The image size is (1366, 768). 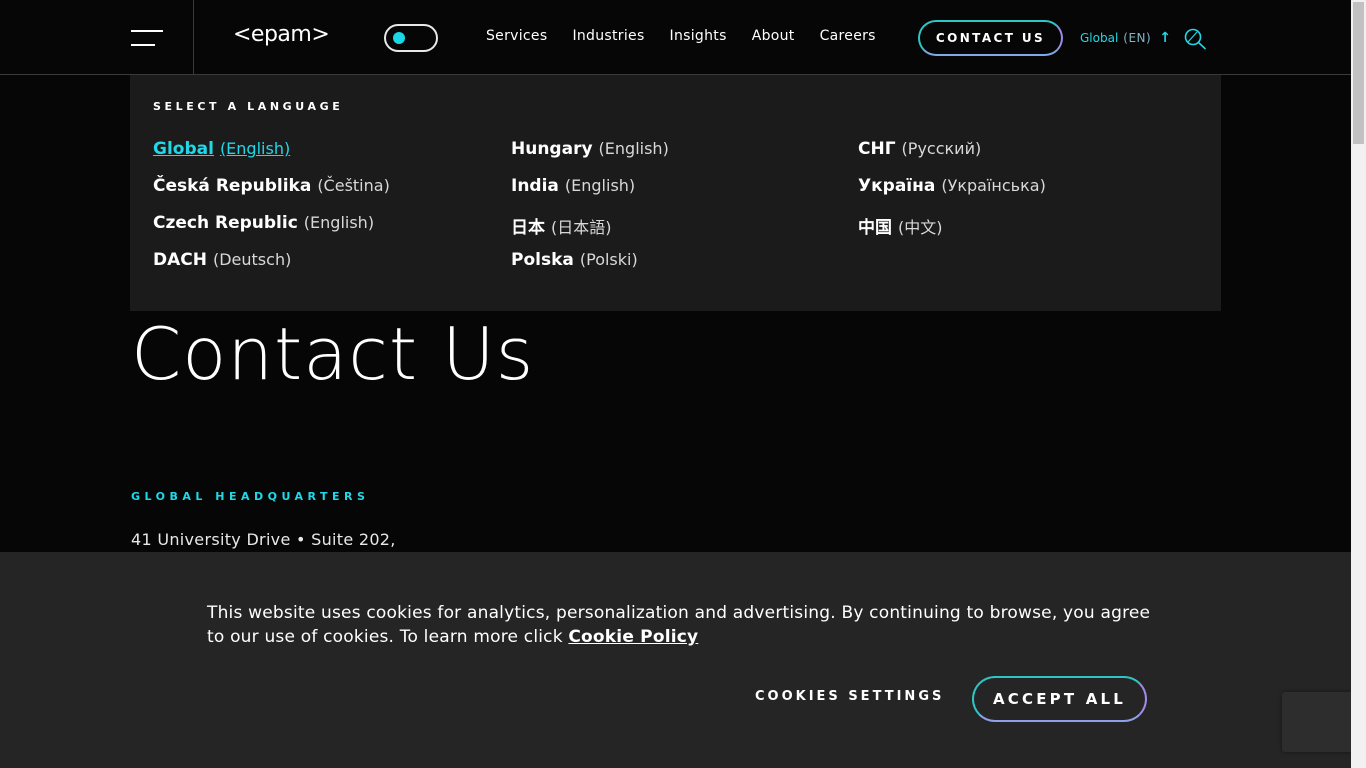 I want to click on language-selector: Global (EN) ↑, so click(x=1125, y=38).